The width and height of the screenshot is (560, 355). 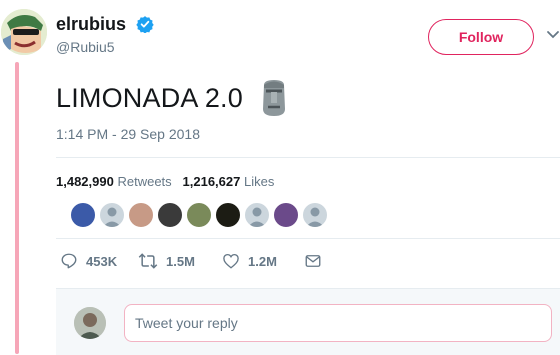 I want to click on author-avatar, so click(x=24, y=32).